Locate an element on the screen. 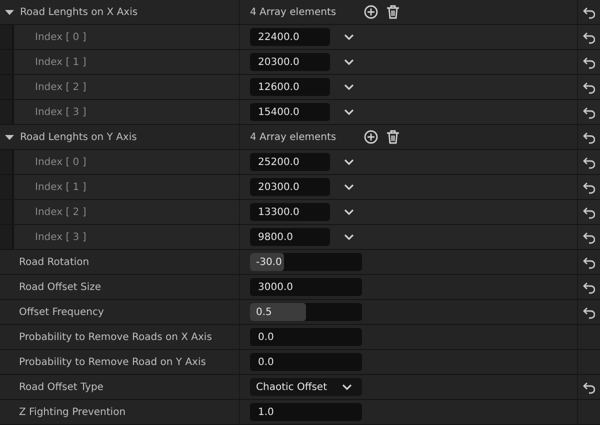 This screenshot has width=600, height=425. property-label: Z Fighting Prevention is located at coordinates (72, 412).